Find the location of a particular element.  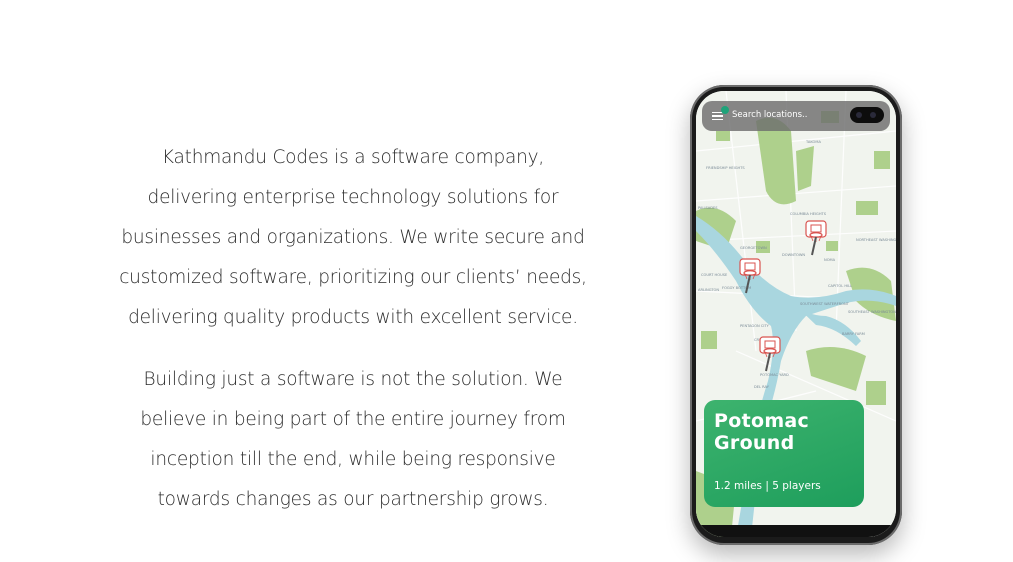

phone-bottom-bezel is located at coordinates (796, 531).